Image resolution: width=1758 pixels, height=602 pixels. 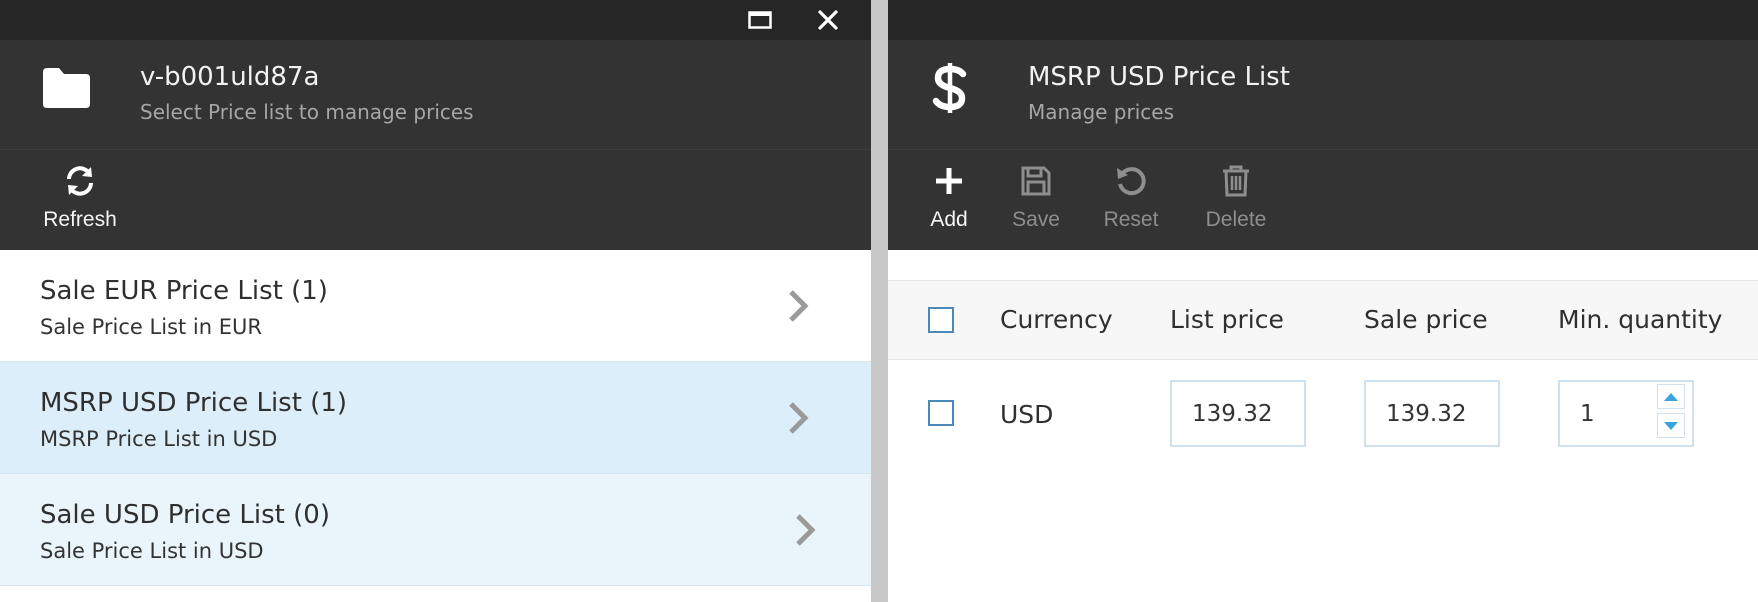 I want to click on blade-divider, so click(x=879, y=301).